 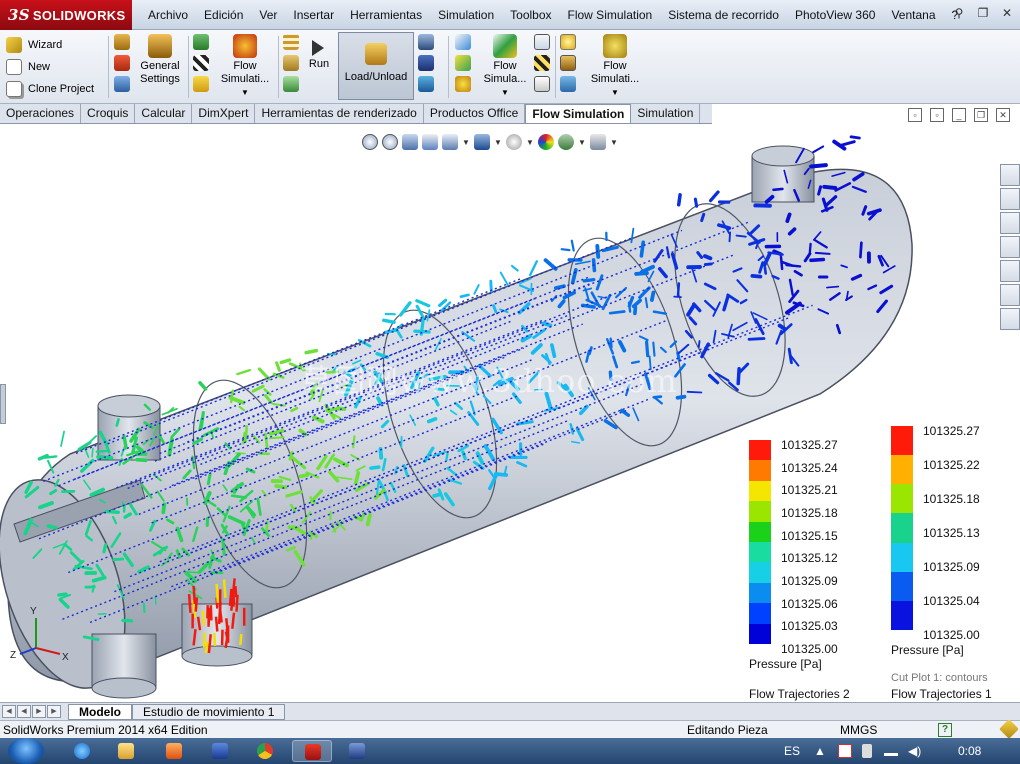 What do you see at coordinates (291, 84) in the screenshot?
I see `check-geometry-icon` at bounding box center [291, 84].